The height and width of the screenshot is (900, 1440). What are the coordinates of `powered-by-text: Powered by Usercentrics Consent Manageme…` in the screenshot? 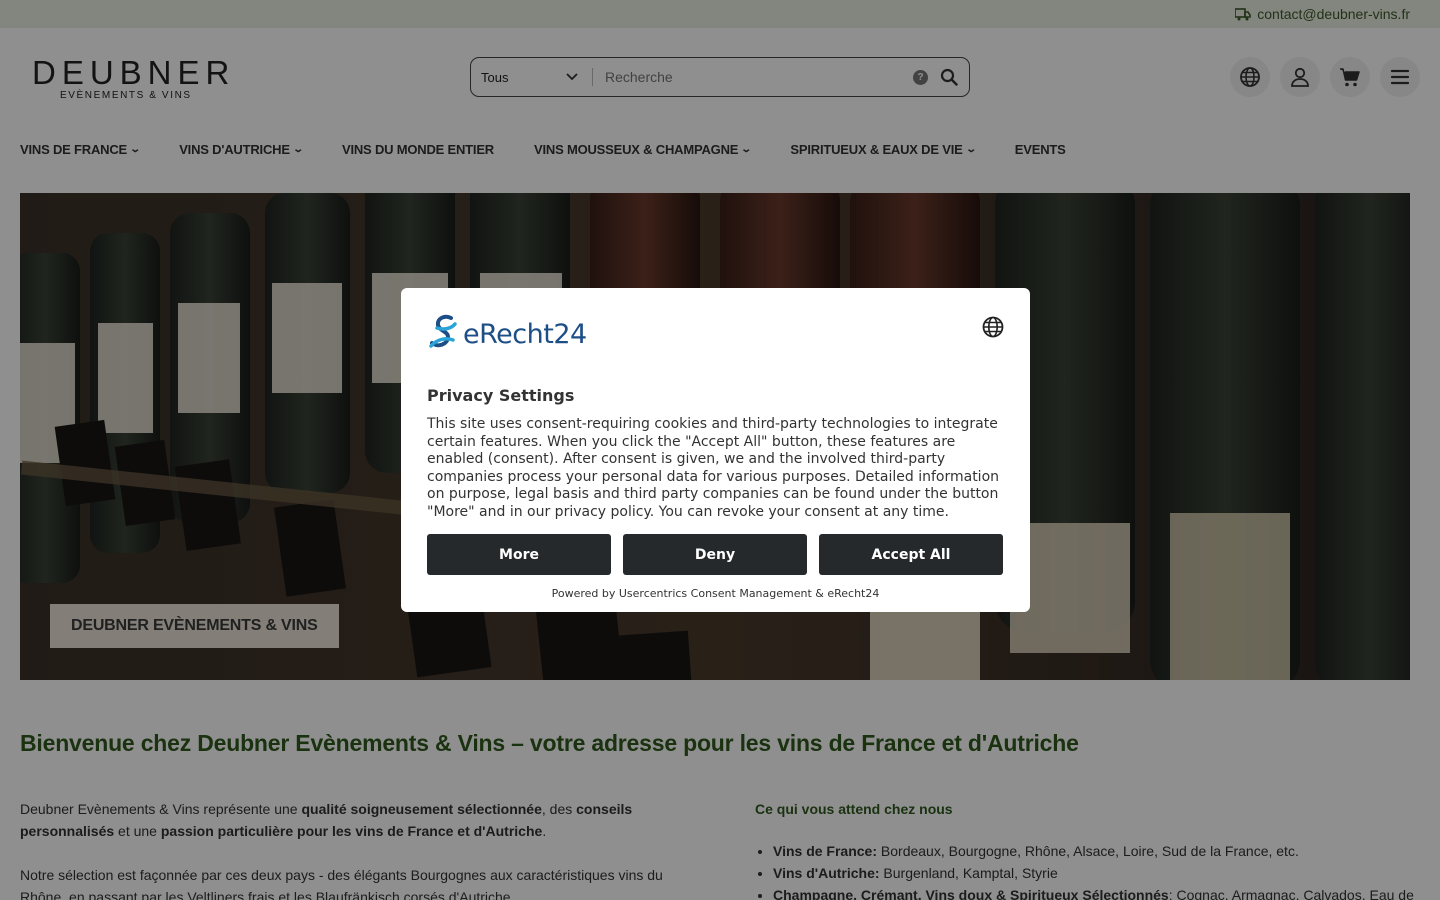 It's located at (715, 593).